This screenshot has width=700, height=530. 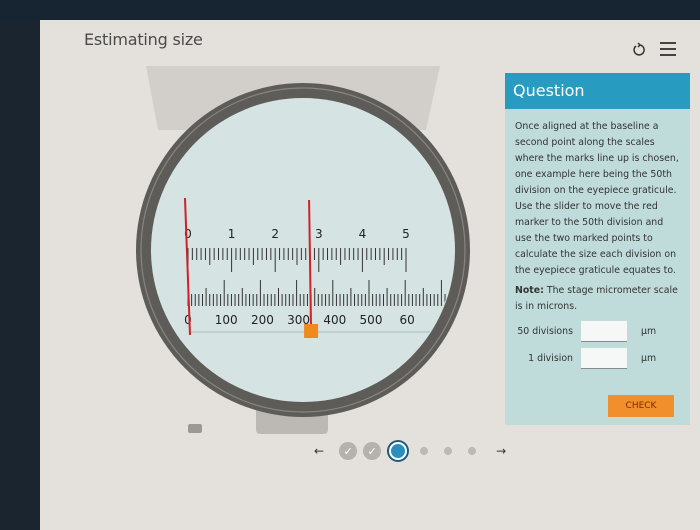 What do you see at coordinates (334, 320) in the screenshot?
I see `stage-scale-label: 400` at bounding box center [334, 320].